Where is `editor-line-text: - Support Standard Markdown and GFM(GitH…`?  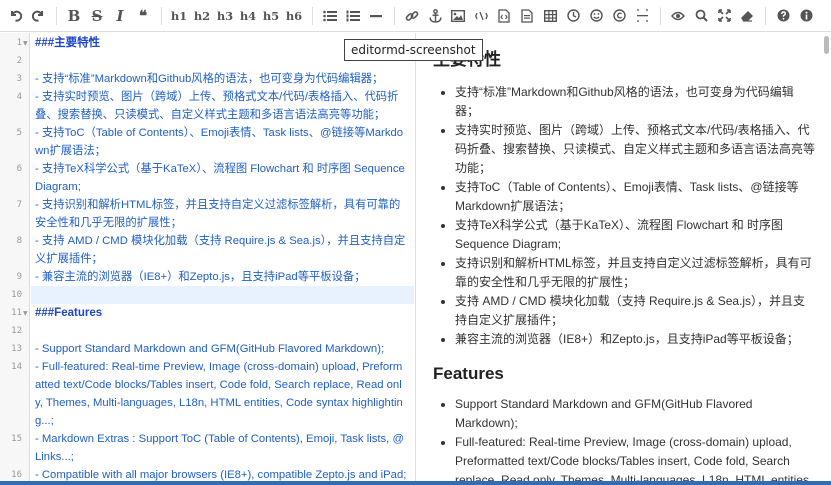 editor-line-text: - Support Standard Markdown and GFM(GitH… is located at coordinates (210, 349).